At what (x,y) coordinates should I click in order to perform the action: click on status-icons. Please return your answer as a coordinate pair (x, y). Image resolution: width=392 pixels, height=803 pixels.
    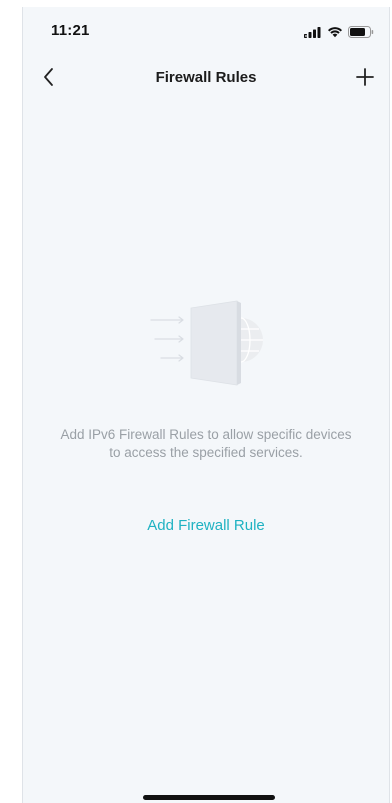
    Looking at the image, I should click on (339, 34).